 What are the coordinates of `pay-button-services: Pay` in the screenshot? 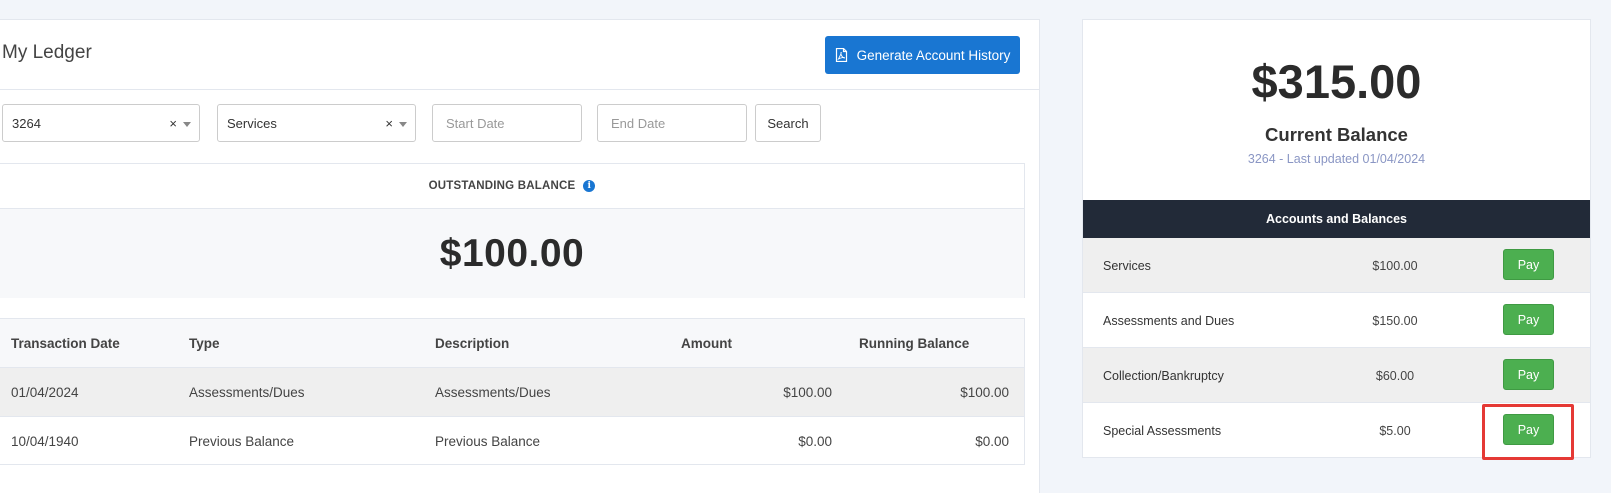 It's located at (1528, 264).